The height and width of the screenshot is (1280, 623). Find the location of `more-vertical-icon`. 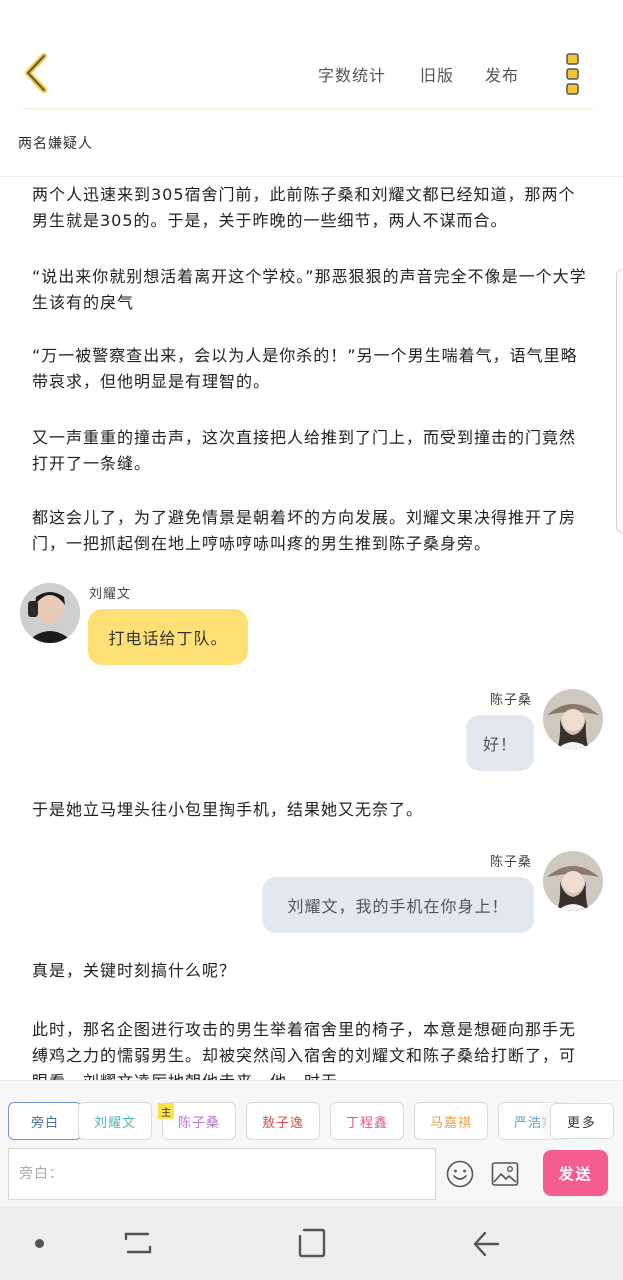

more-vertical-icon is located at coordinates (572, 74).